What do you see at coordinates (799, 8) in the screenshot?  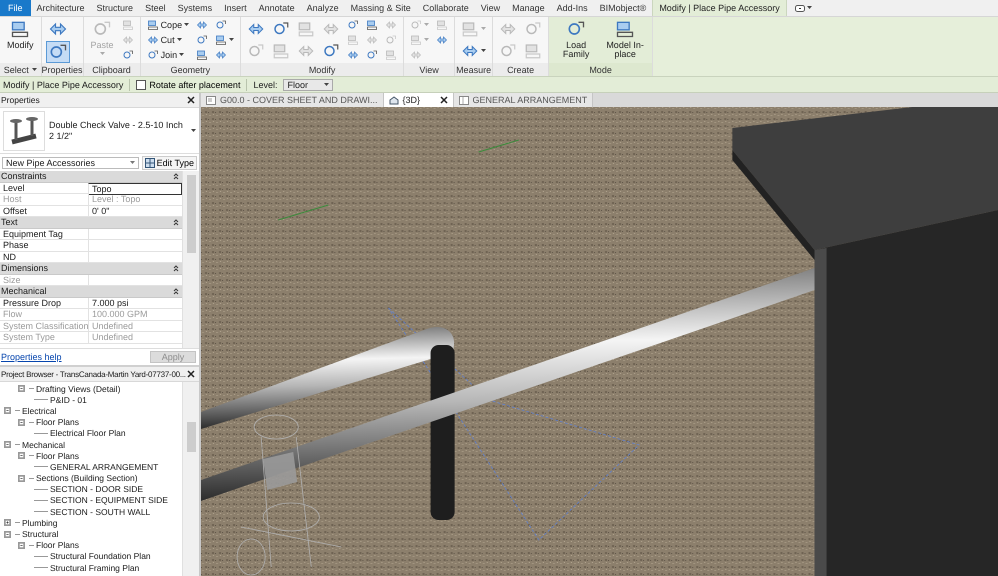 I see `panel-toggle-icon` at bounding box center [799, 8].